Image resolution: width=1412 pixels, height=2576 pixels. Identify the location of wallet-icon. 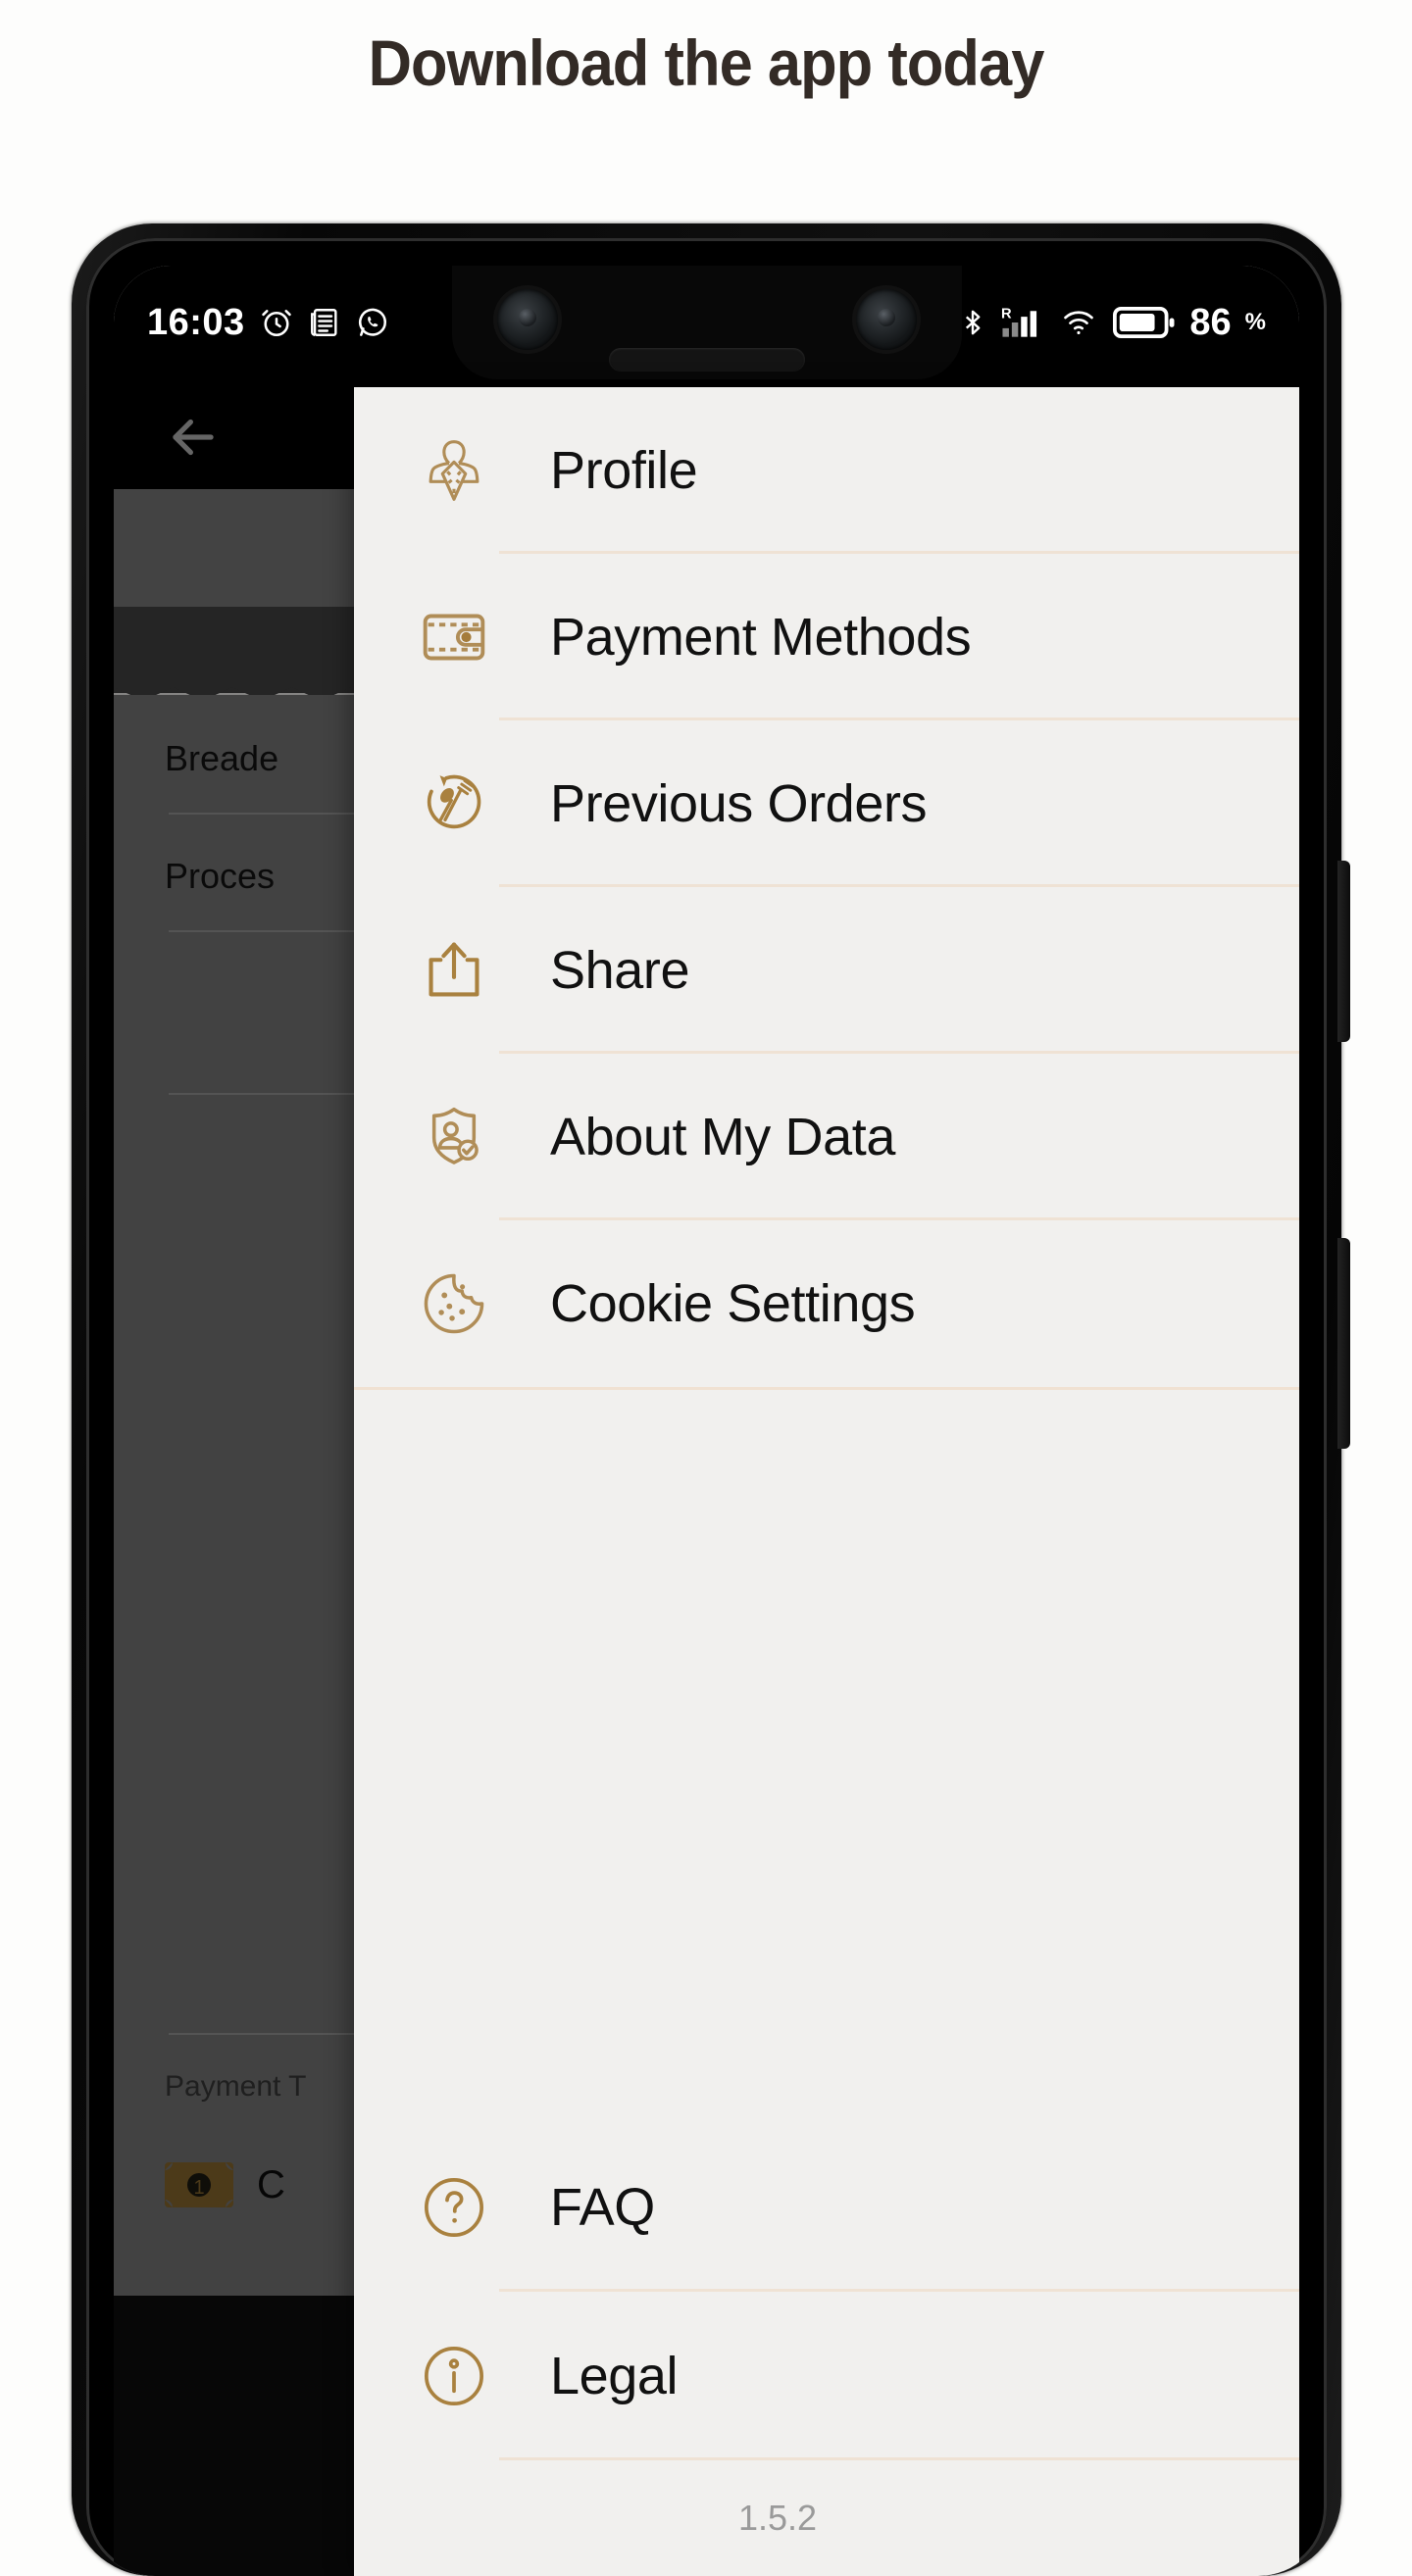
(454, 637).